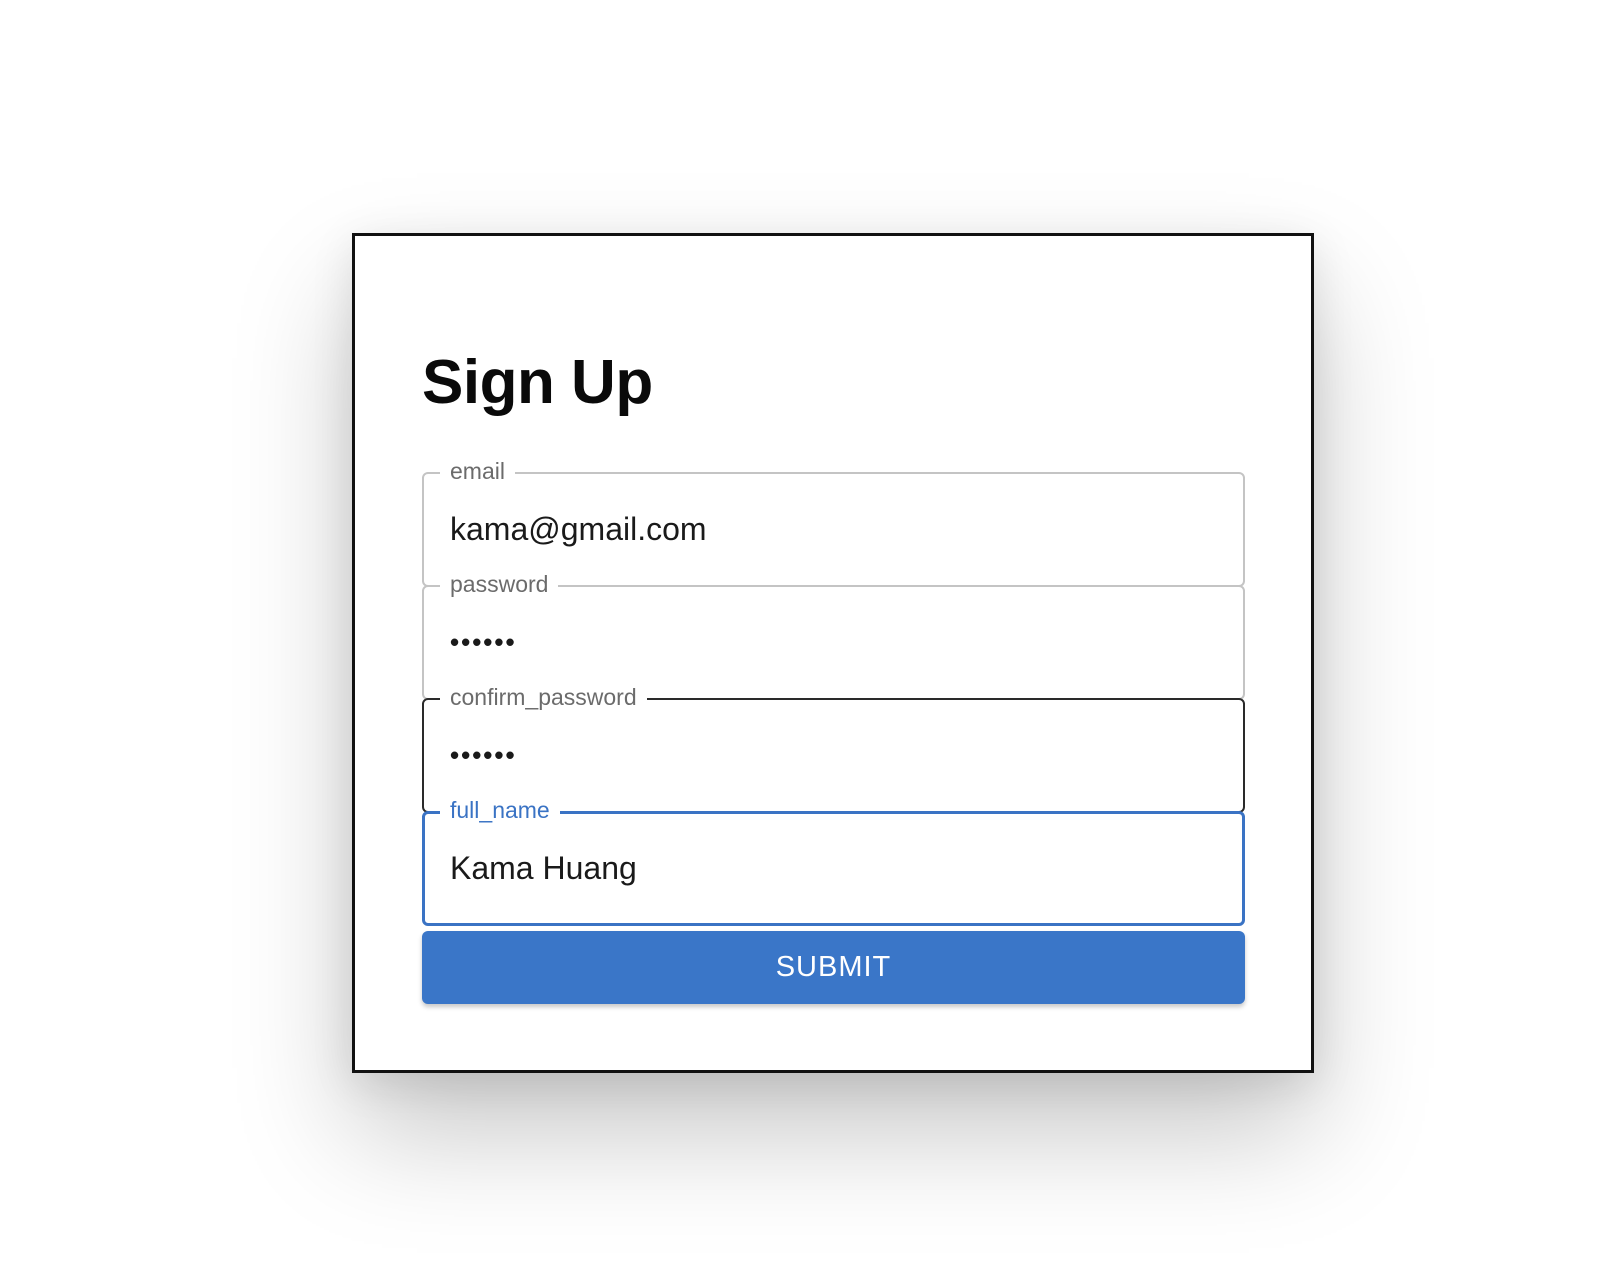 The height and width of the screenshot is (1280, 1598). I want to click on confirm-password-field: confirm_password ••••••, so click(833, 748).